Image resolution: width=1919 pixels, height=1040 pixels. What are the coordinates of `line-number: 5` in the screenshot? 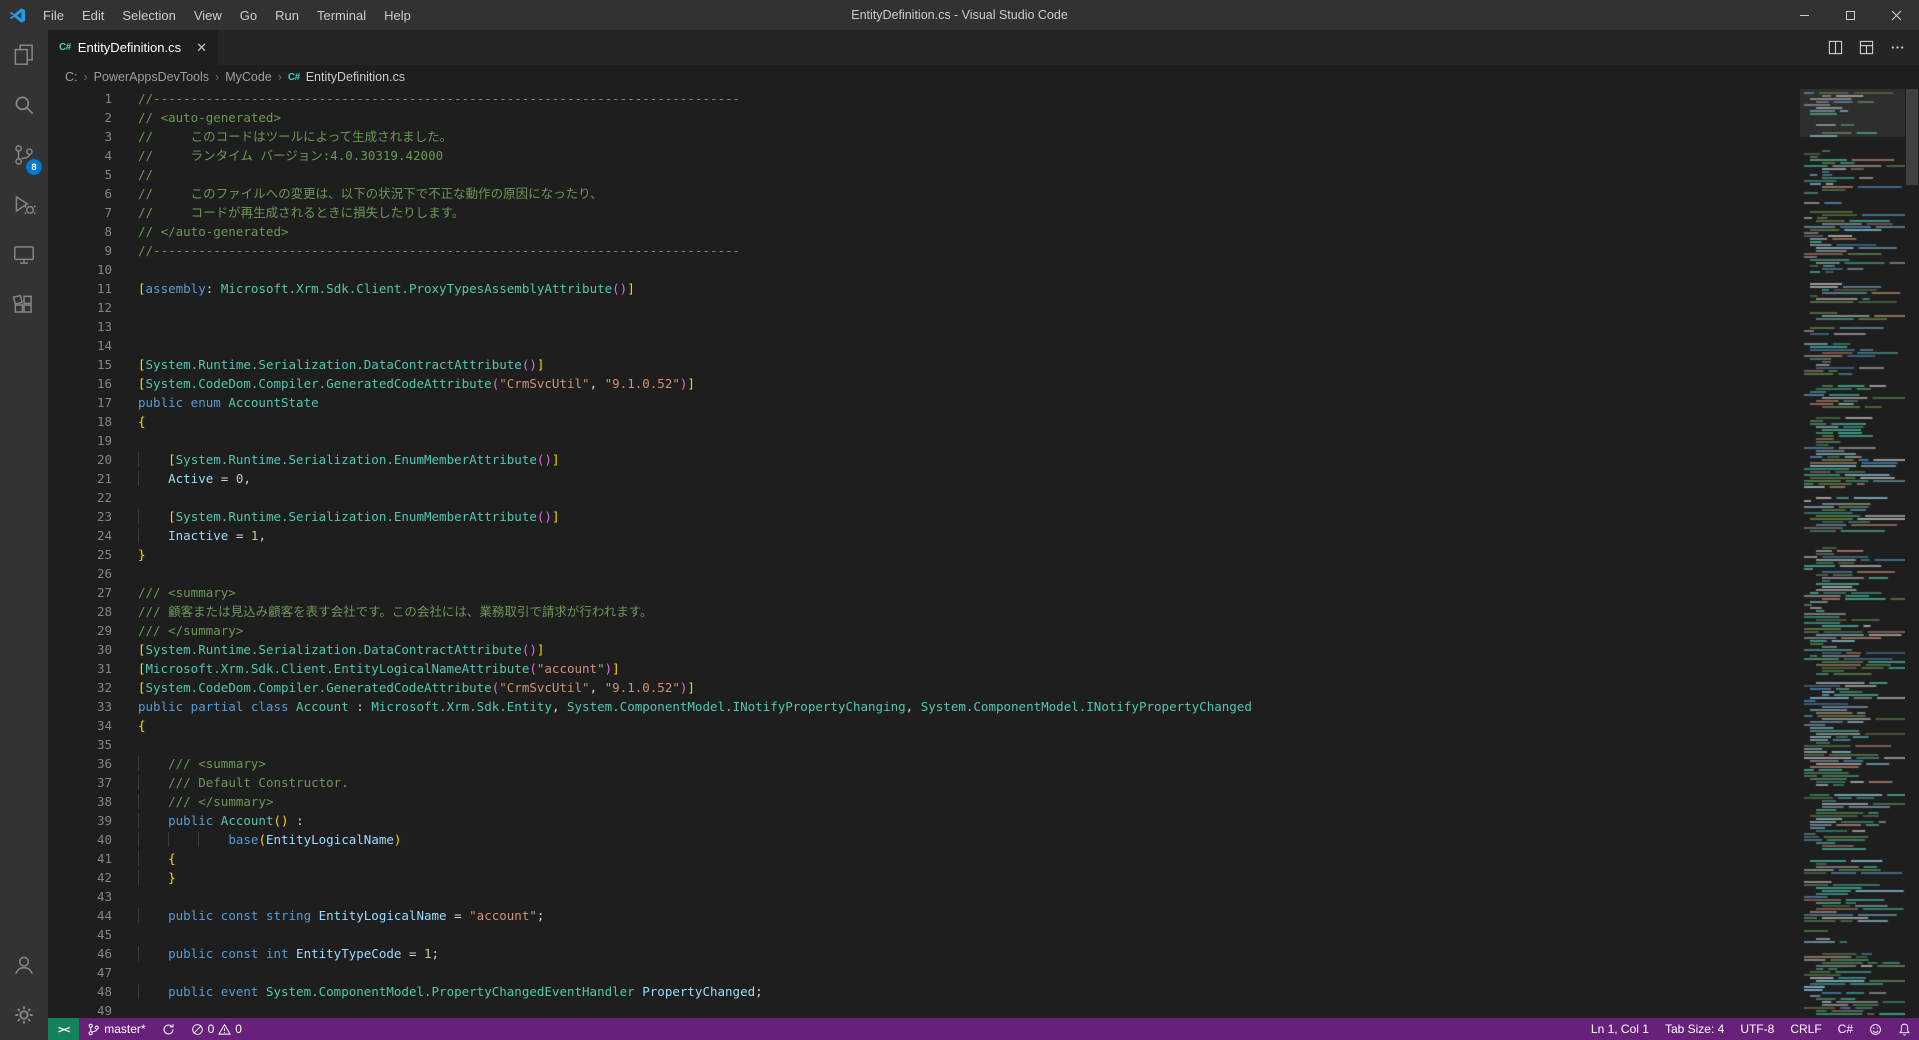 It's located at (80, 174).